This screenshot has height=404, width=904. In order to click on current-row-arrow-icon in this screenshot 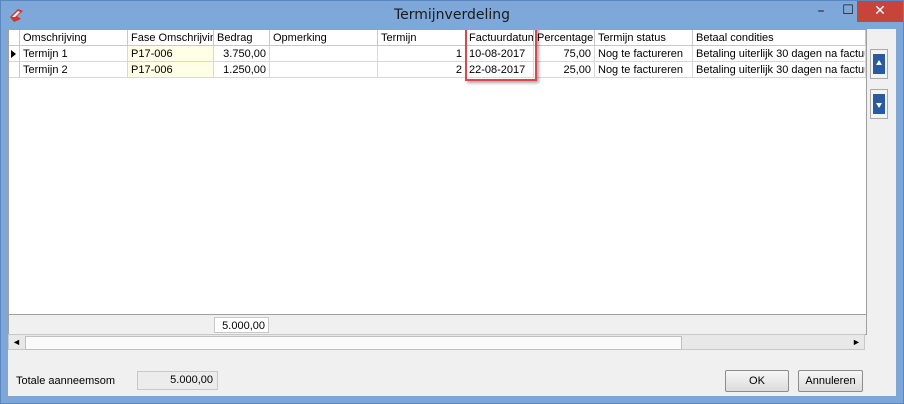, I will do `click(13, 54)`.